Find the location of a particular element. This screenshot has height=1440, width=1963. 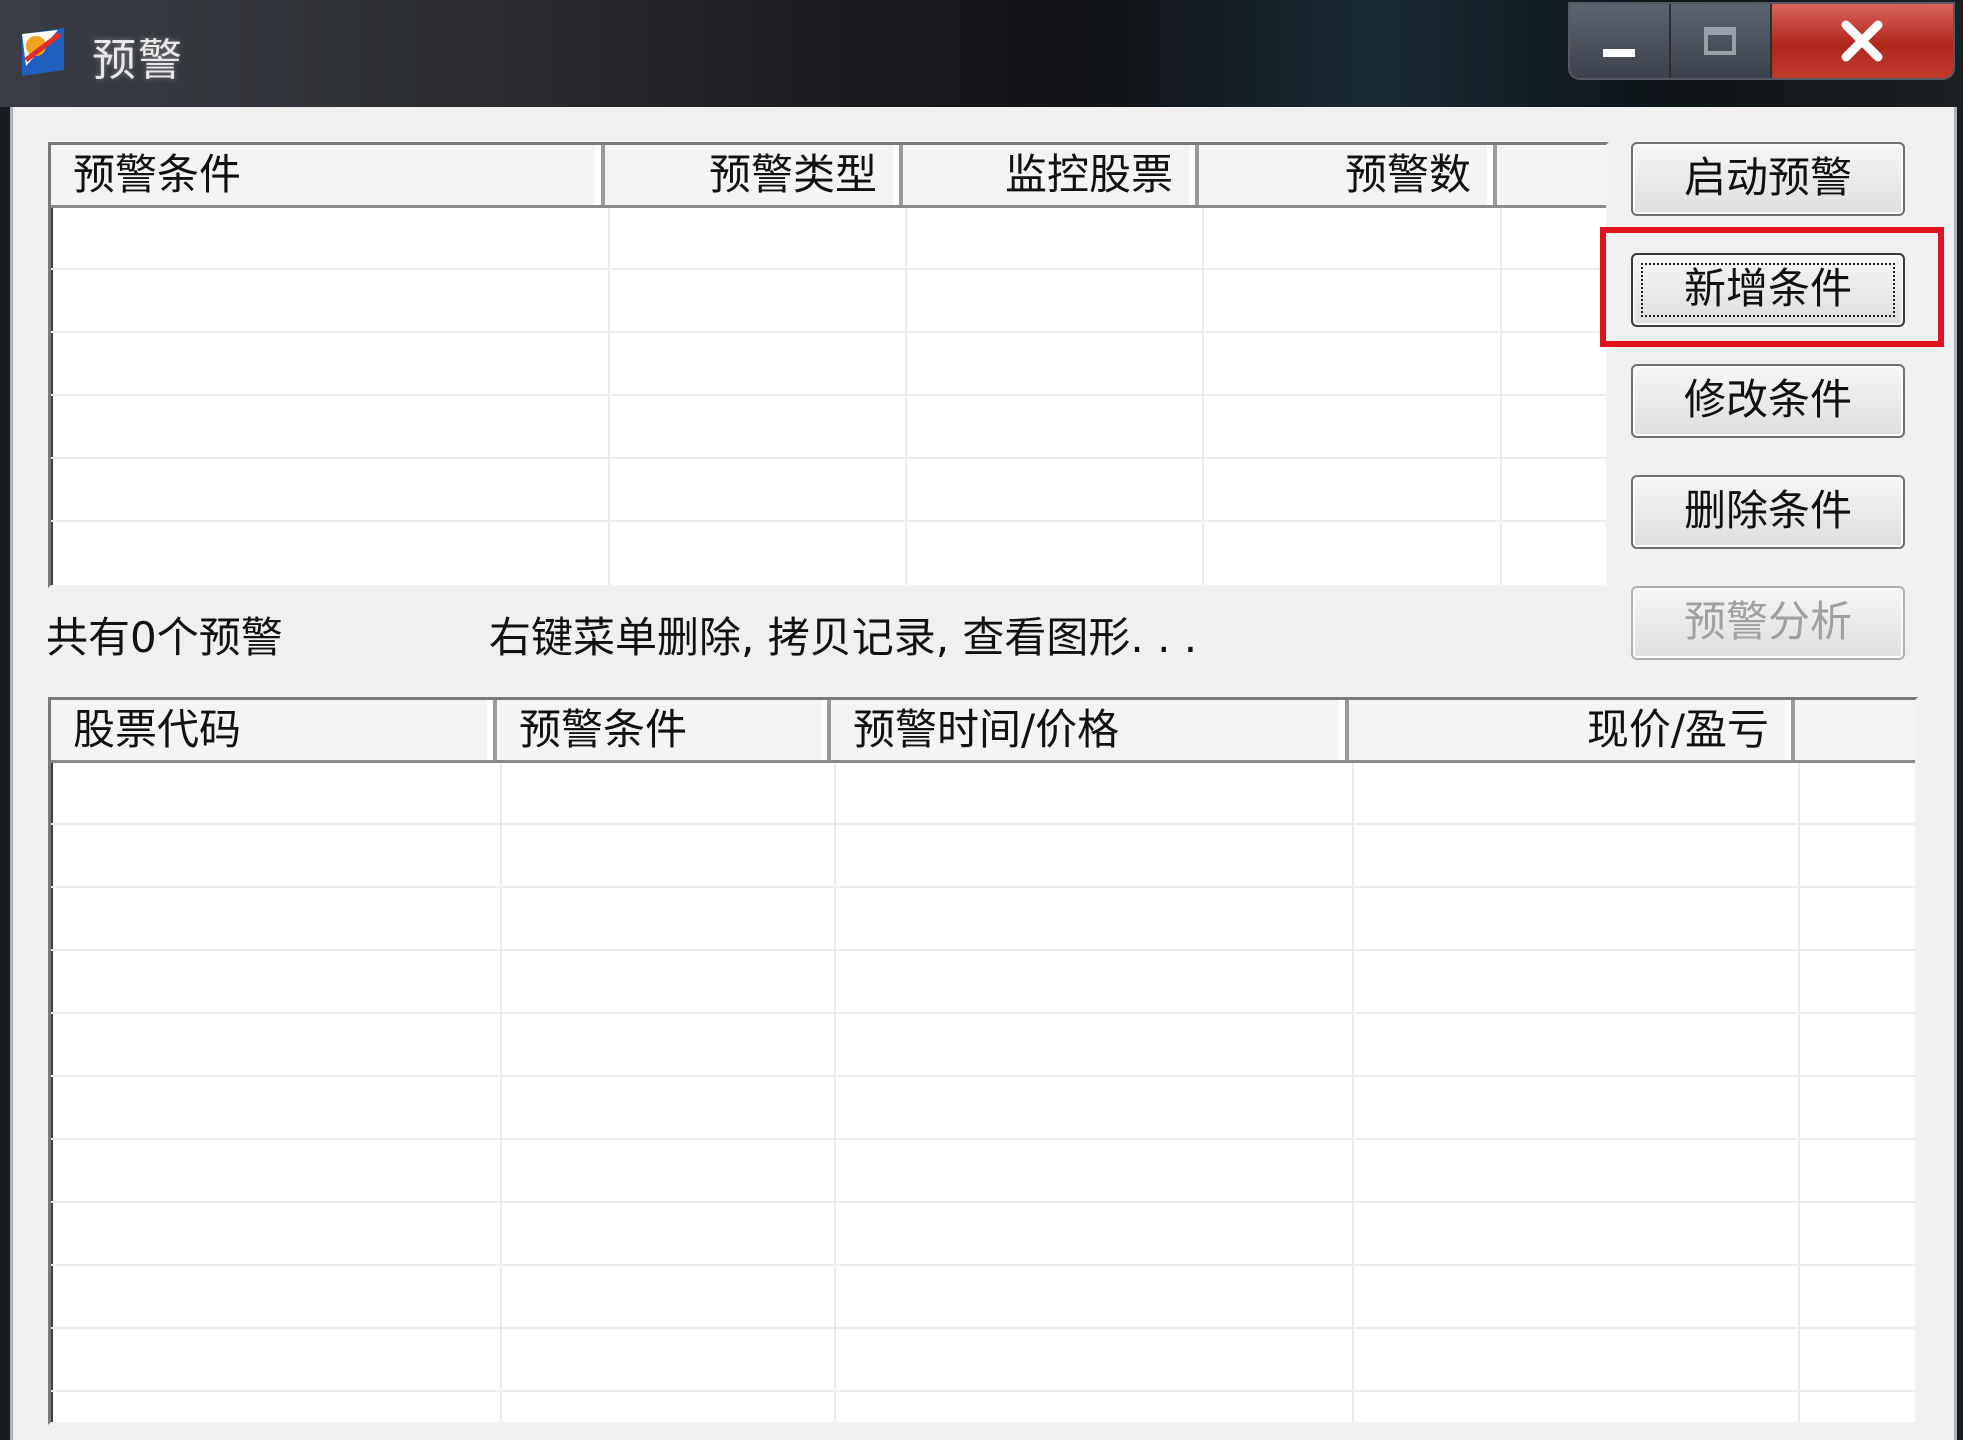

modify-condition-button: 修改条件 is located at coordinates (1768, 401).